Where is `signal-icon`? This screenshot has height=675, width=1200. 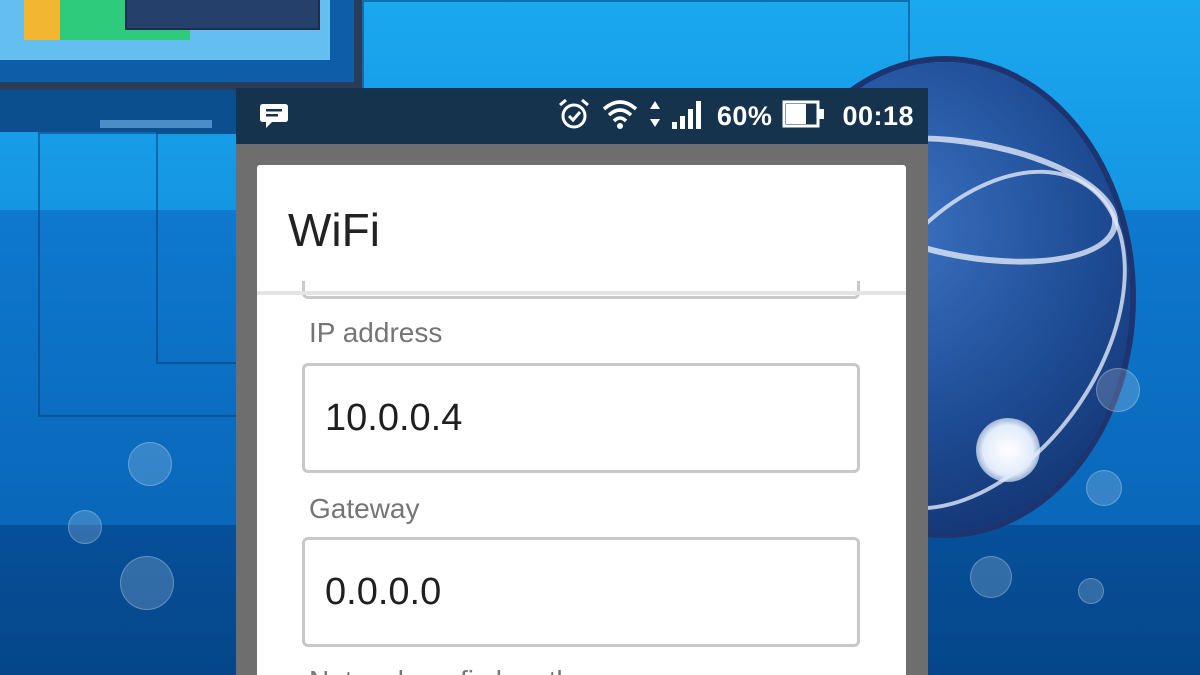 signal-icon is located at coordinates (689, 116).